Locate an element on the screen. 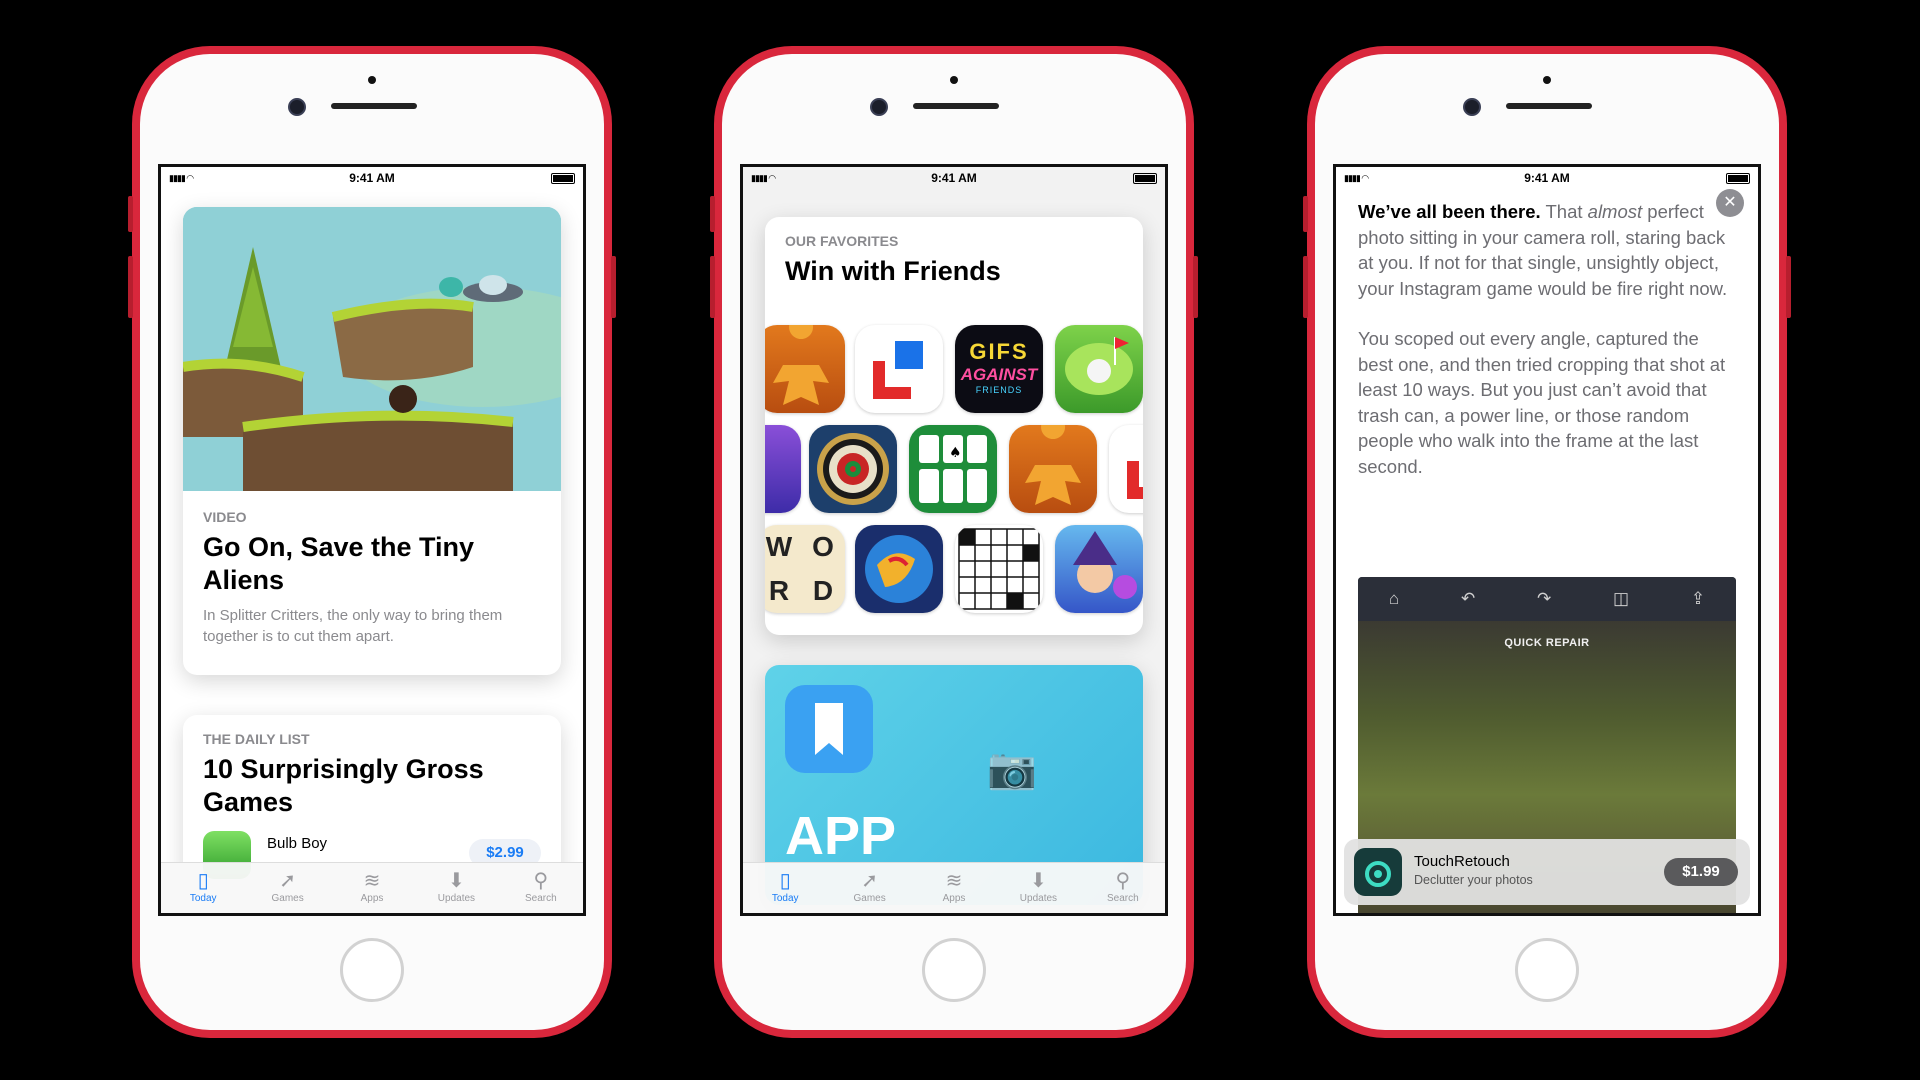 This screenshot has width=1920, height=1080. tab-bar: ▯ Today ➚ Games ≋ Apps ⬇ Updates ⚲ Search is located at coordinates (372, 887).